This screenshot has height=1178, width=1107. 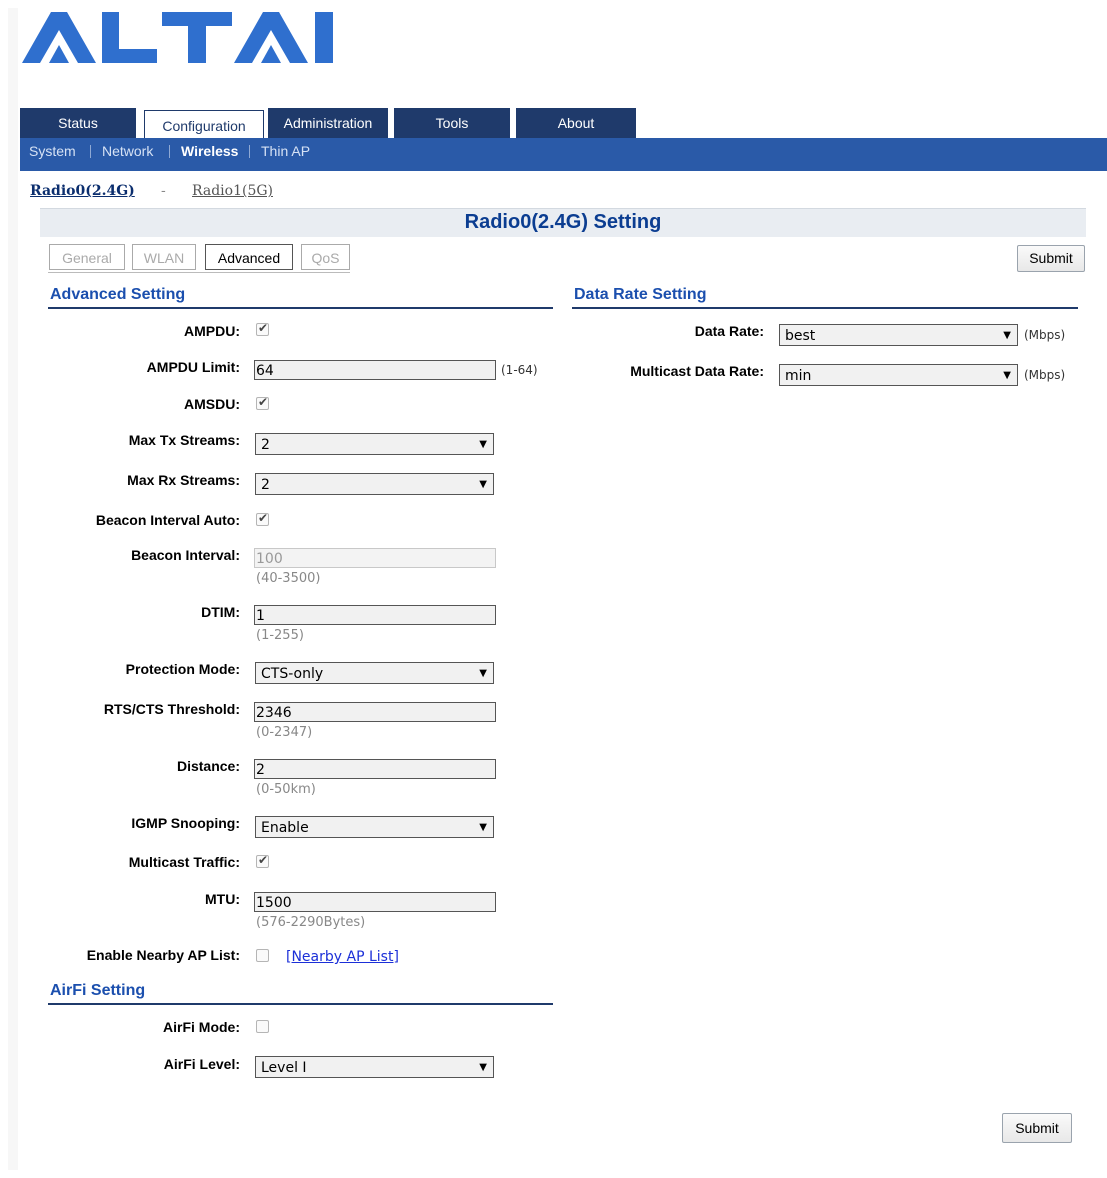 I want to click on distance-range: (0-50km), so click(x=286, y=789).